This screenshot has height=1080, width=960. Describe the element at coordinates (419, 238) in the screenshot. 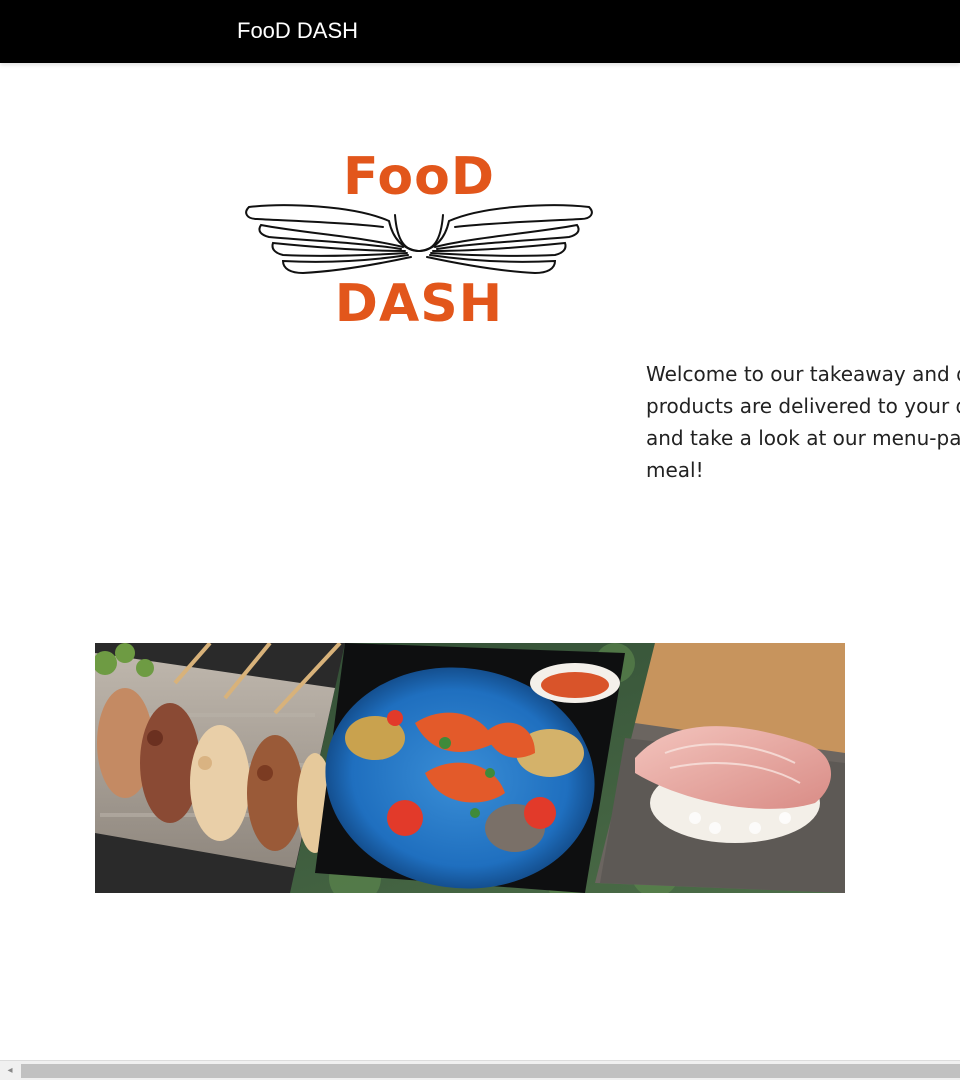

I see `food-dash-logo: FooD DASH` at that location.